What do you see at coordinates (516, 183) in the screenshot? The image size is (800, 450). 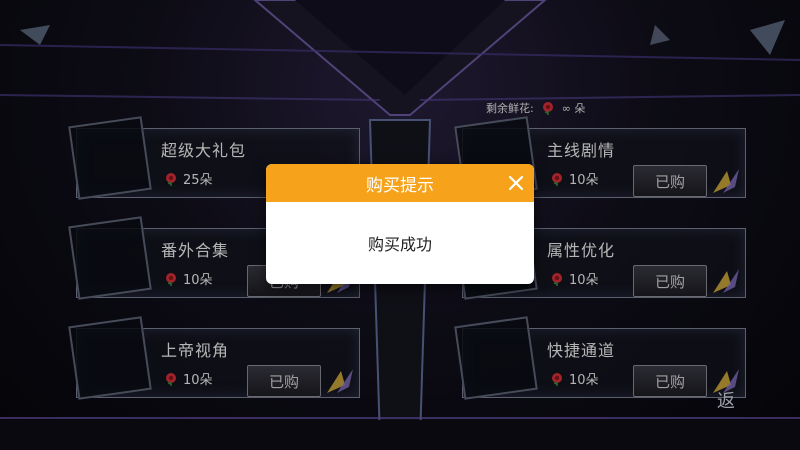 I see `close-icon` at bounding box center [516, 183].